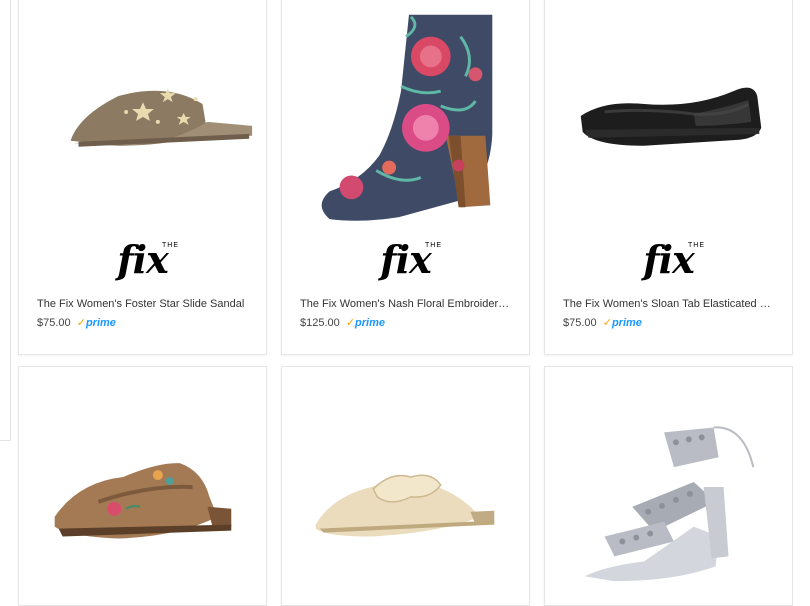 The image size is (810, 606). Describe the element at coordinates (405, 113) in the screenshot. I see `floral-ankle-boot-image` at that location.